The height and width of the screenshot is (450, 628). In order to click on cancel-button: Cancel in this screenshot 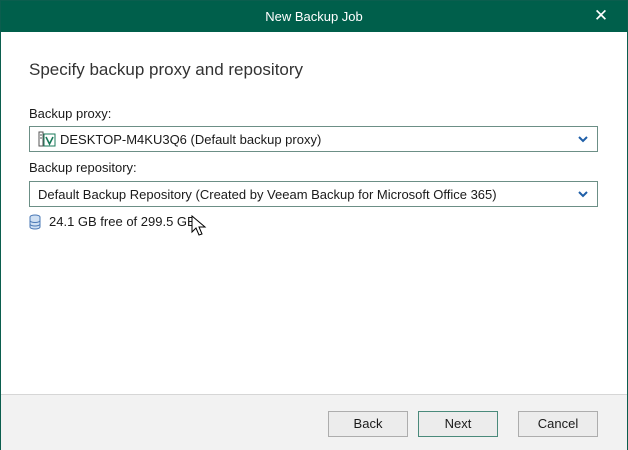, I will do `click(558, 424)`.